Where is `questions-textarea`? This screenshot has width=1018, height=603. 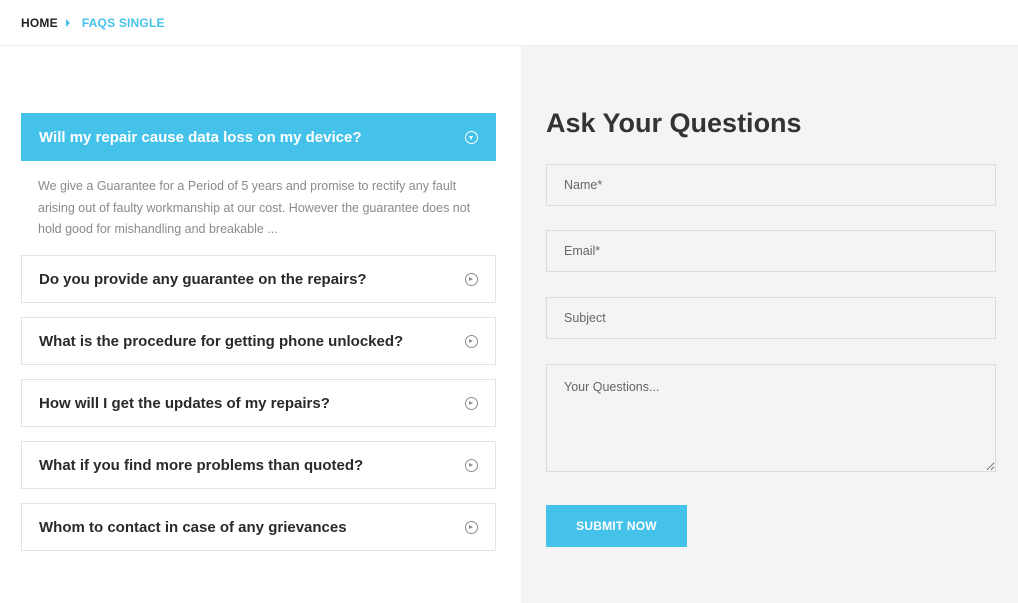 questions-textarea is located at coordinates (771, 418).